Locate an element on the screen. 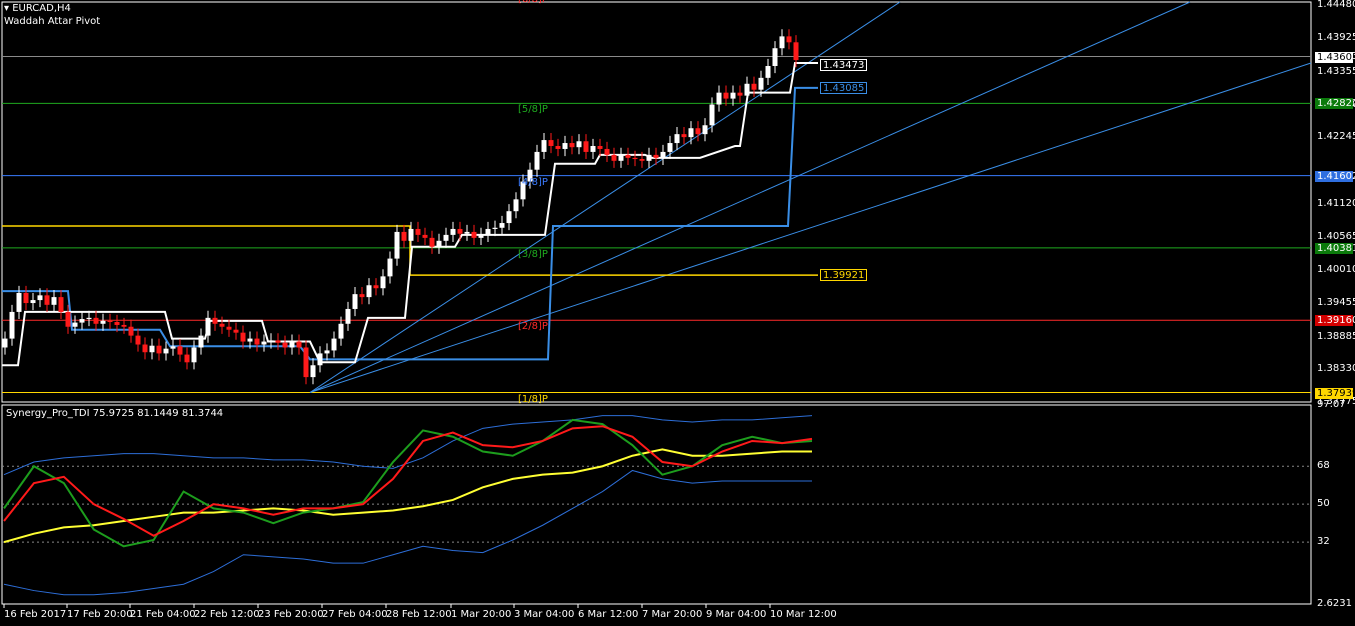  time-axis-label: 17 Feb 20:00 is located at coordinates (100, 614).